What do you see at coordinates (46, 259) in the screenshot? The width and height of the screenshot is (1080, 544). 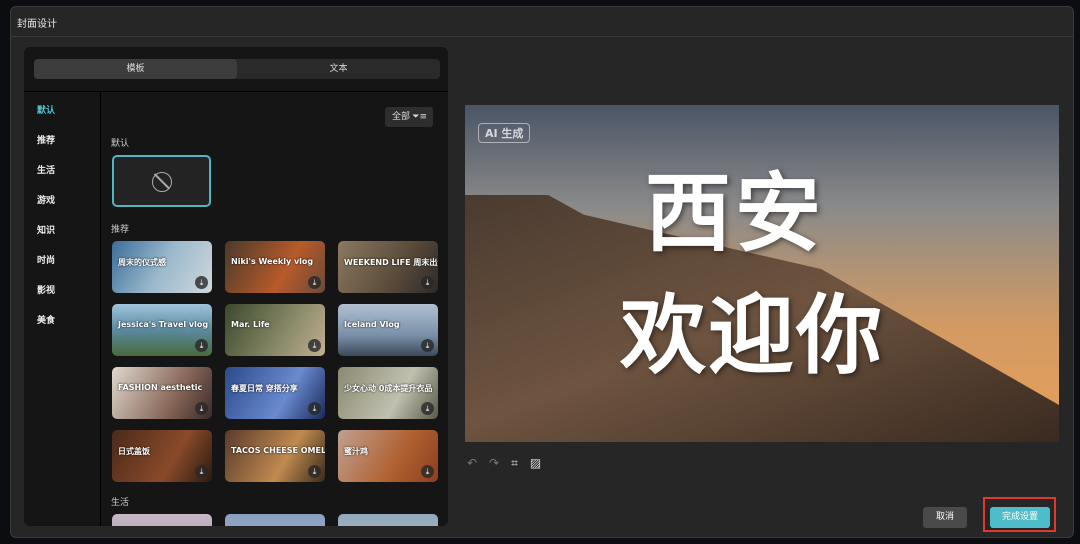 I see `sidebar-item: 时尚` at bounding box center [46, 259].